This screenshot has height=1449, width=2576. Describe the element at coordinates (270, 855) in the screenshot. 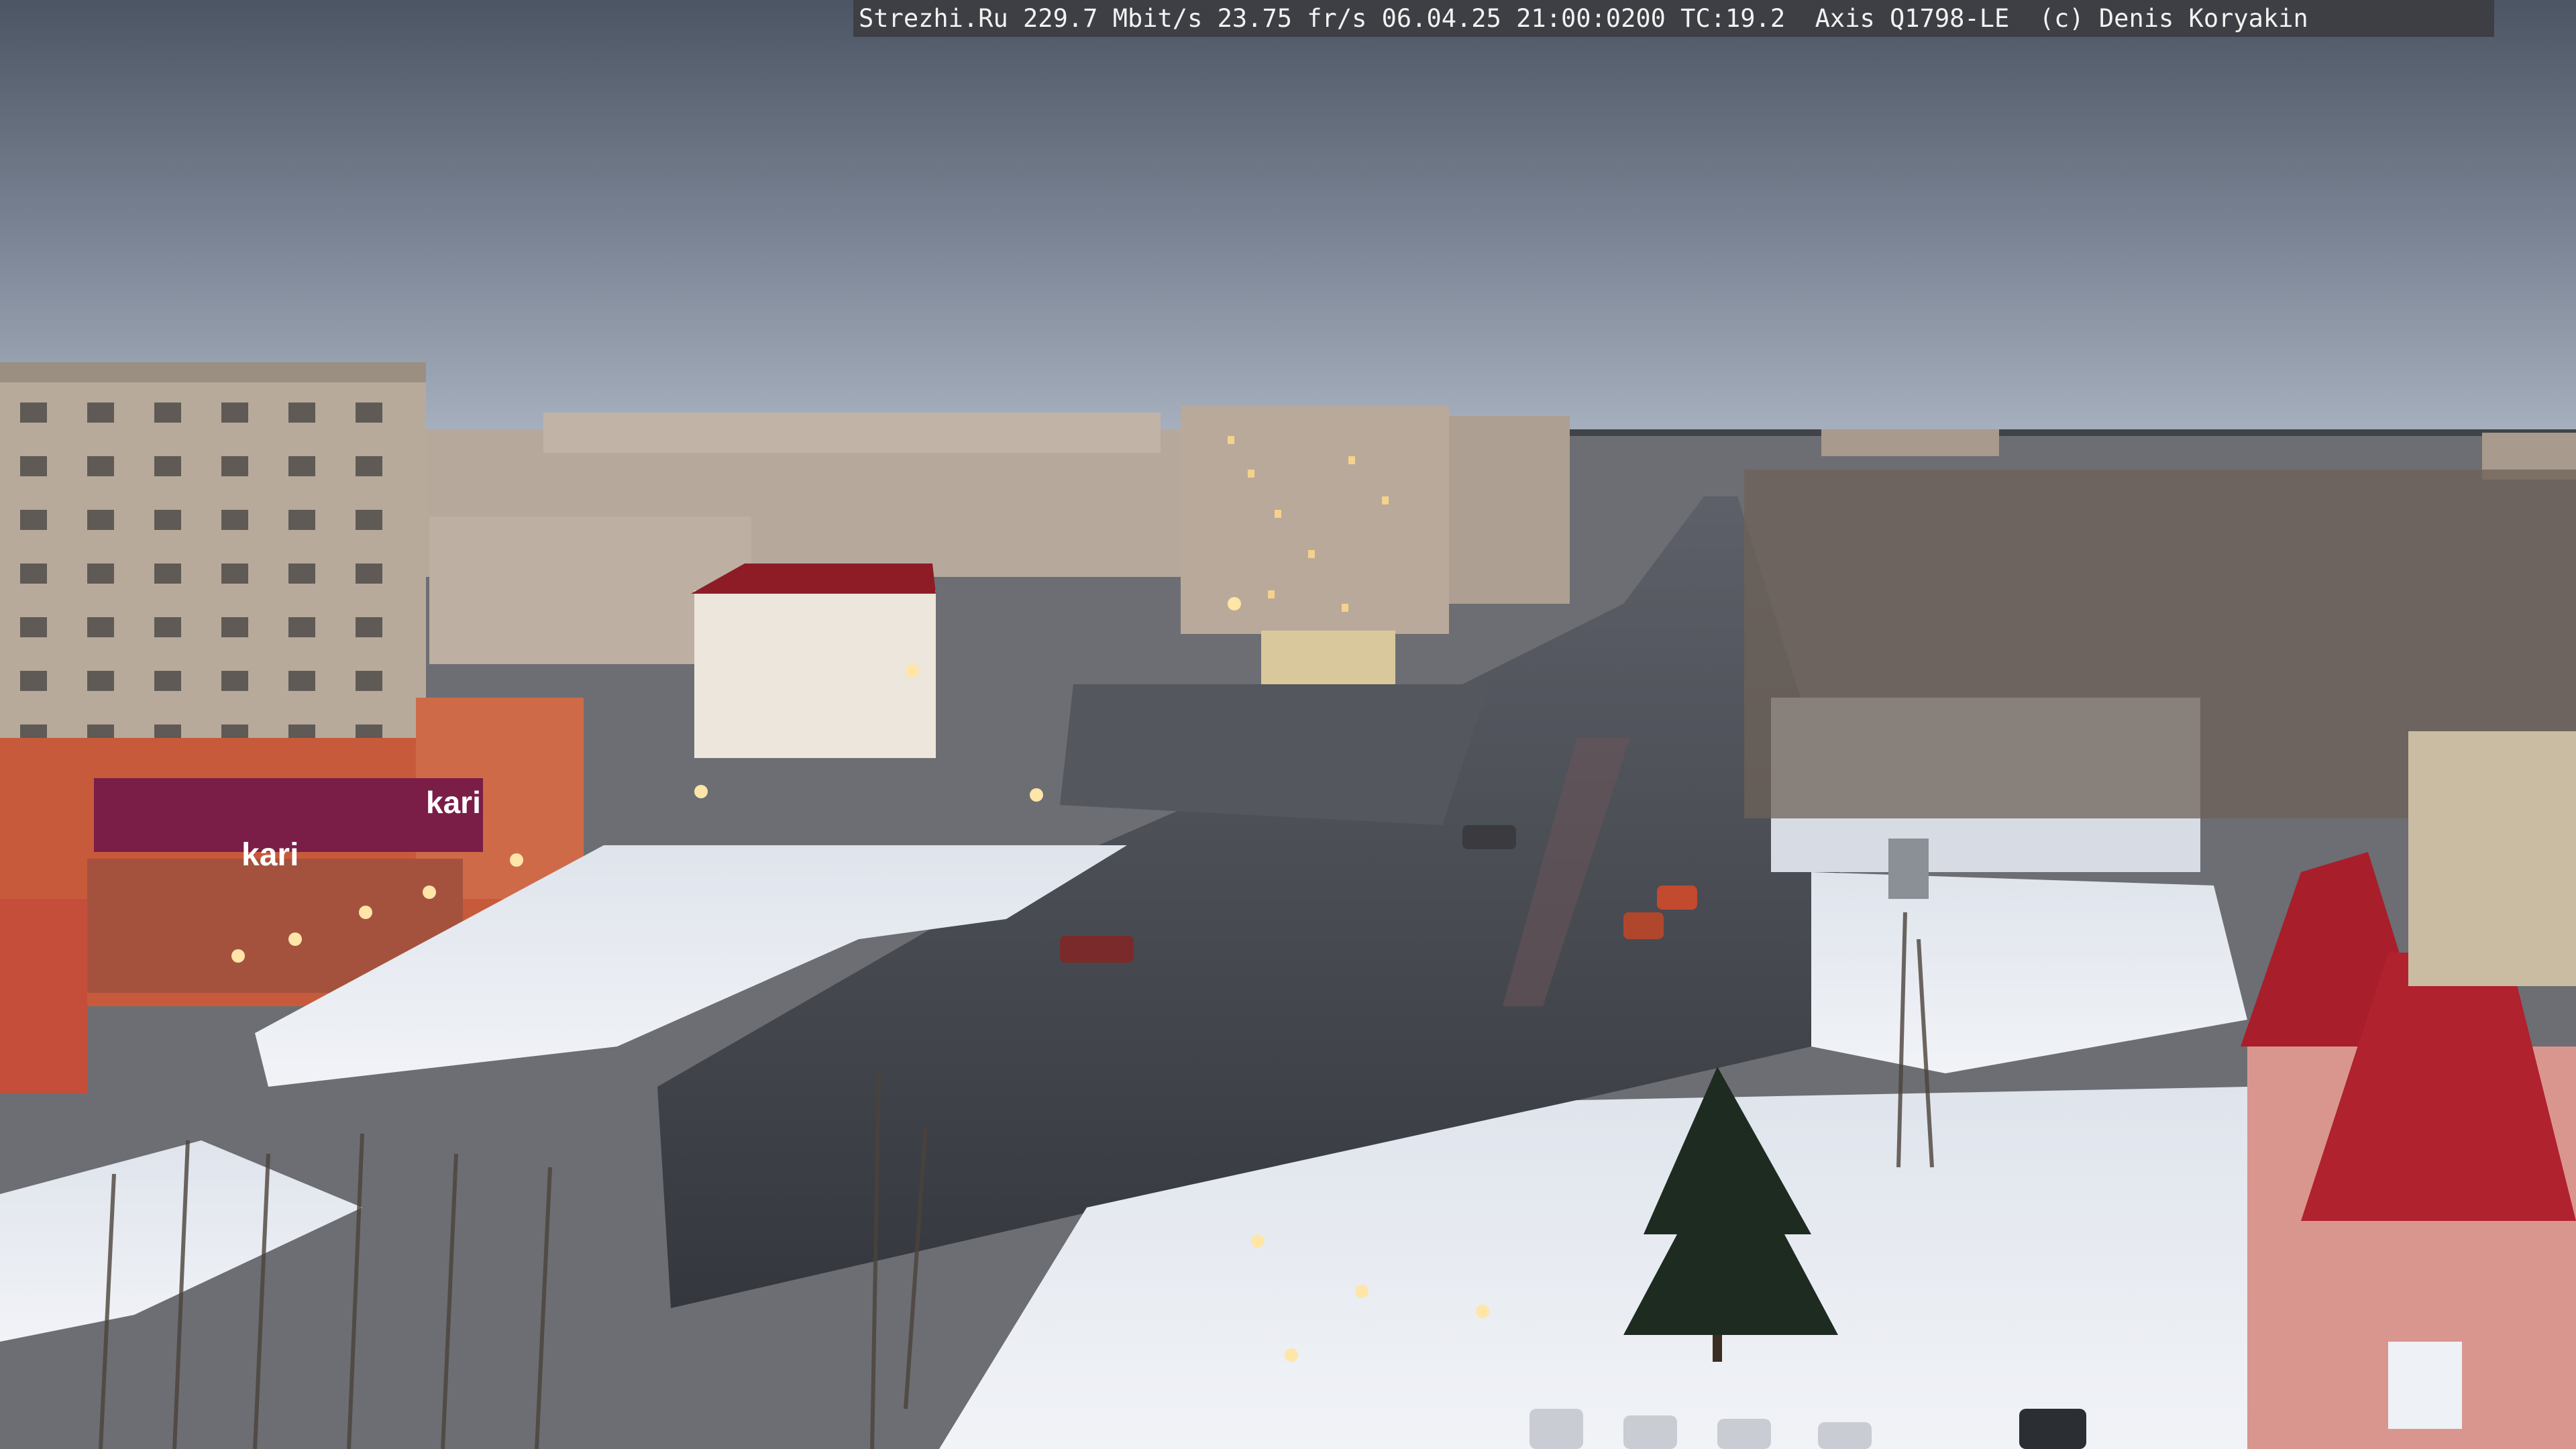

I see `kari-sign: kari` at that location.